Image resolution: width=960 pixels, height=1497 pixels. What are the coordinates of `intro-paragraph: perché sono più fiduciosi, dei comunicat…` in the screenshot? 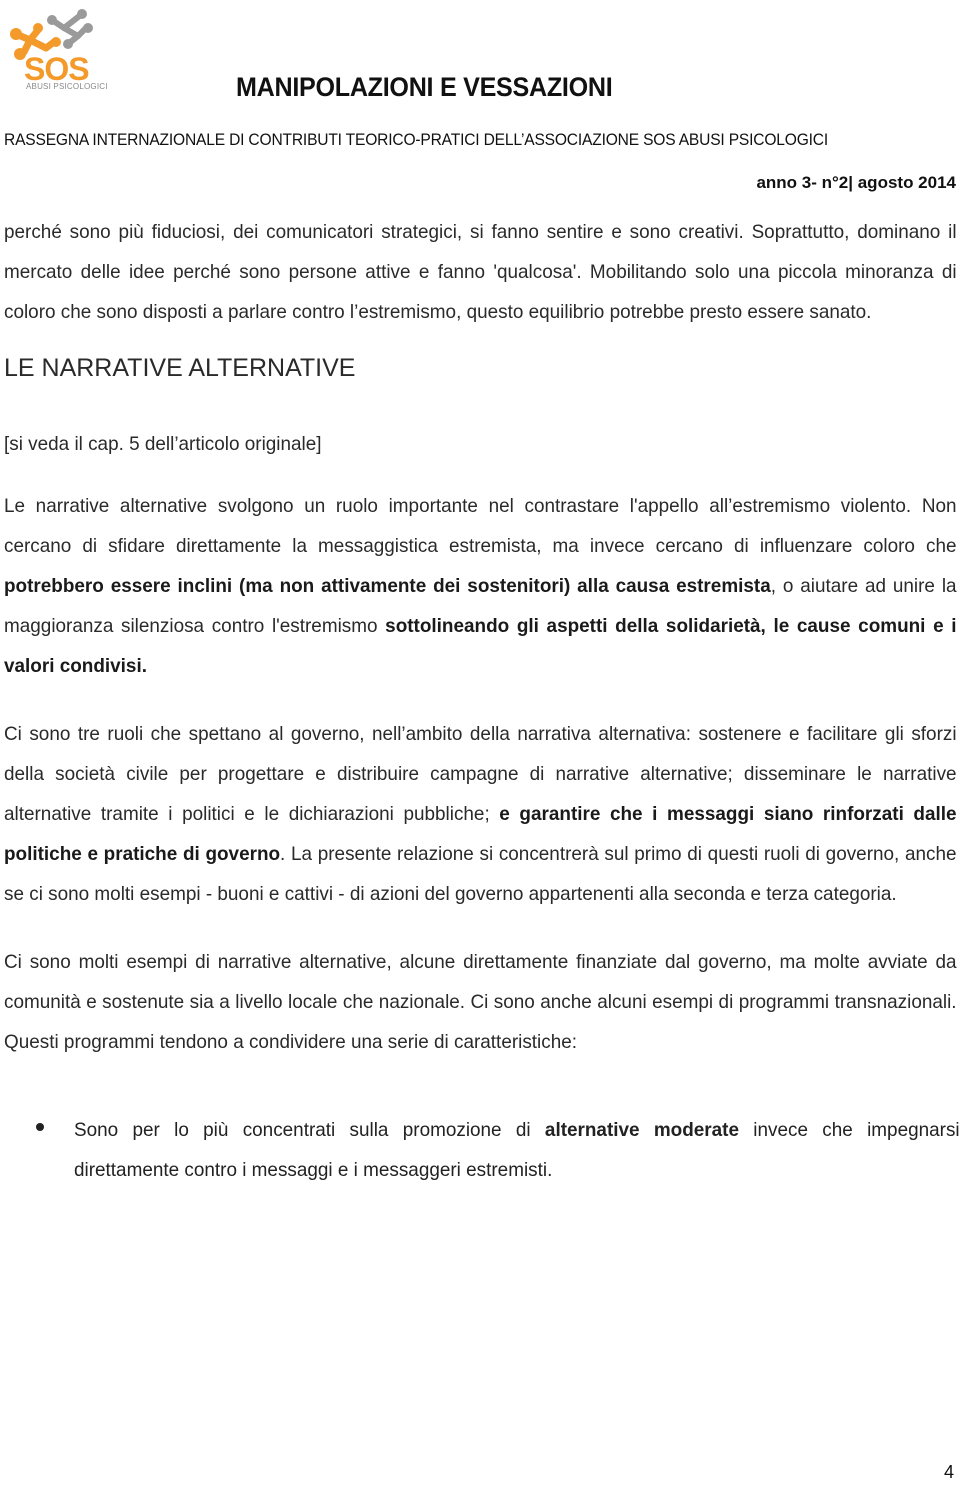 It's located at (480, 272).